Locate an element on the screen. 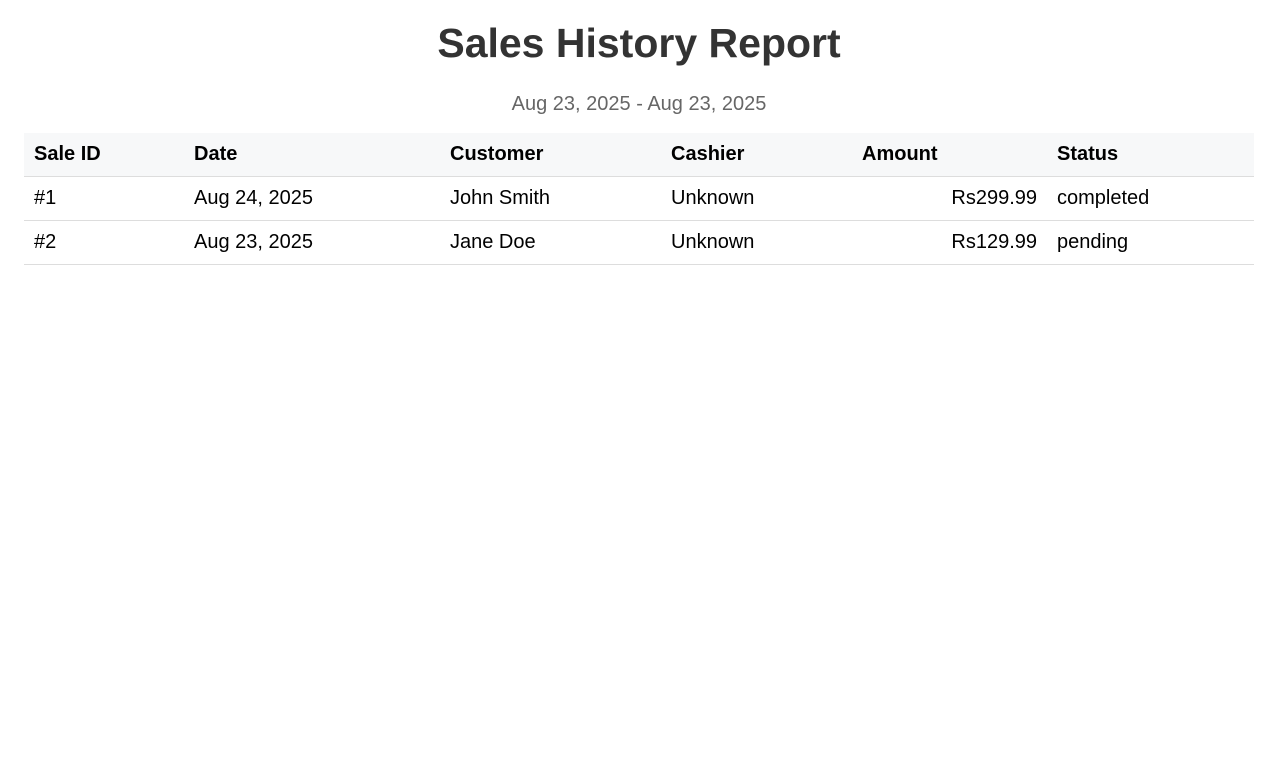 This screenshot has height=778, width=1264. column-header-sale-id: Sale ID is located at coordinates (104, 155).